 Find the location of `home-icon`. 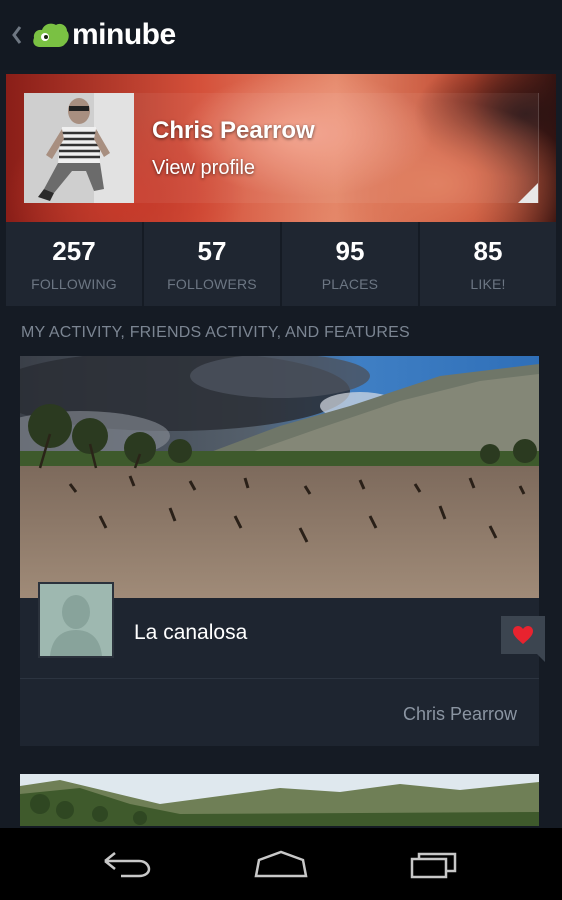

home-icon is located at coordinates (281, 864).